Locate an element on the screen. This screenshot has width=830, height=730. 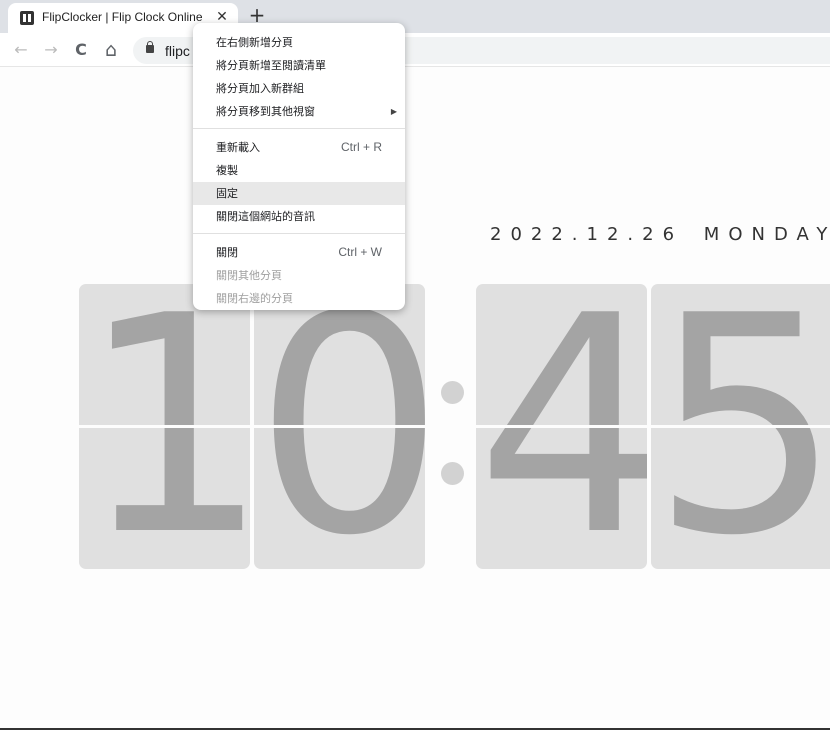
date-display: 2022.12.26 MONDAY is located at coordinates (660, 234).